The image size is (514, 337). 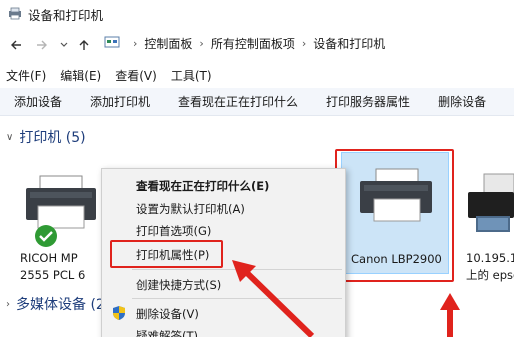 What do you see at coordinates (52, 267) in the screenshot?
I see `printer-ricoh-label: RICOH MP 2555 PCL 6` at bounding box center [52, 267].